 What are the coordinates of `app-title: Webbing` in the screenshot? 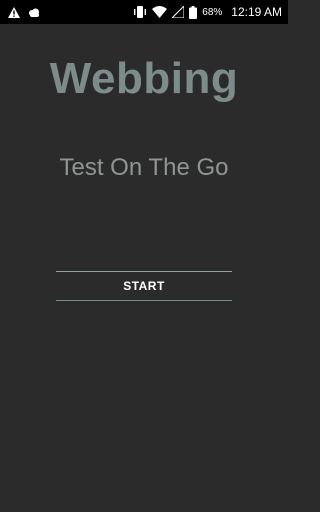 It's located at (144, 78).